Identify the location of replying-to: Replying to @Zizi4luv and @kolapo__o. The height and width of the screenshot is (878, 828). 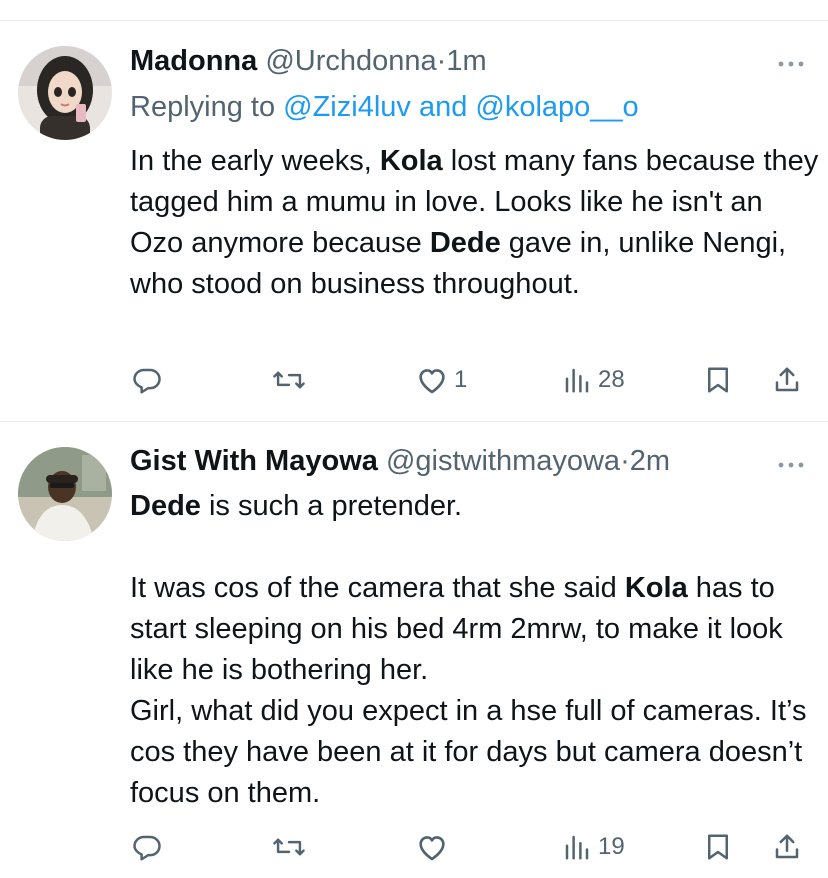
(384, 107).